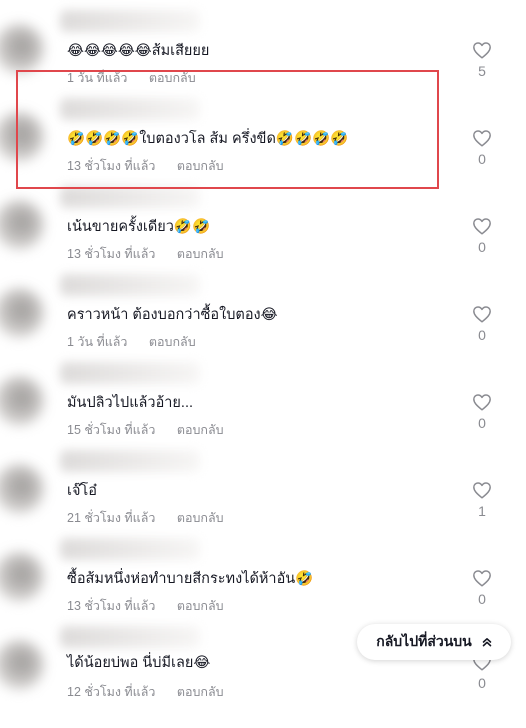 This screenshot has width=526, height=728. What do you see at coordinates (111, 692) in the screenshot?
I see `comment-time: 12 ชั่วโมง ที่แล้ว` at bounding box center [111, 692].